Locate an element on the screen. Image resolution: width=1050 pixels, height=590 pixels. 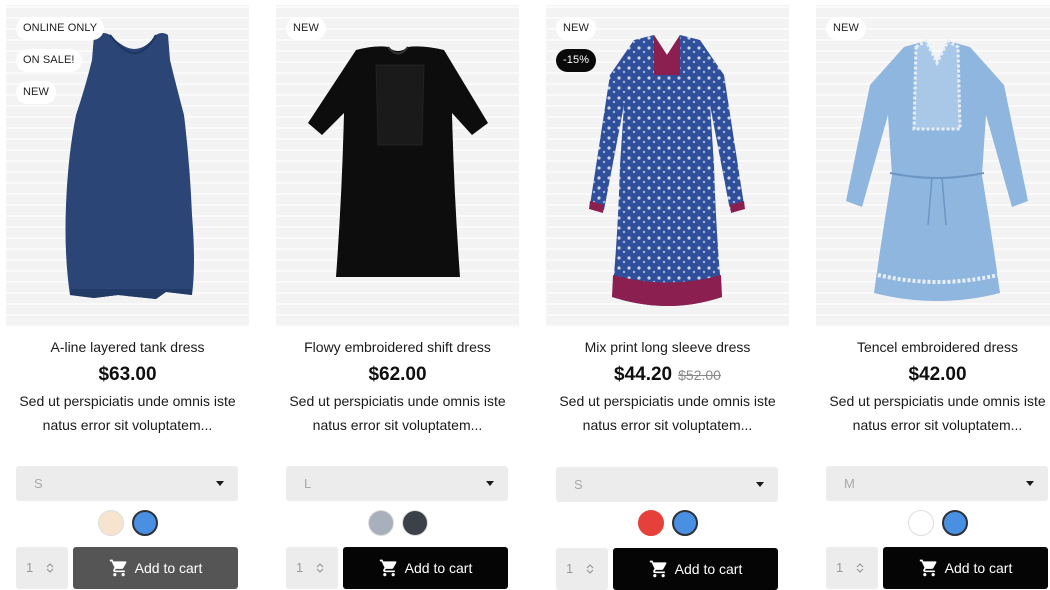
light-blue-embroidered-dress-image is located at coordinates (937, 169).